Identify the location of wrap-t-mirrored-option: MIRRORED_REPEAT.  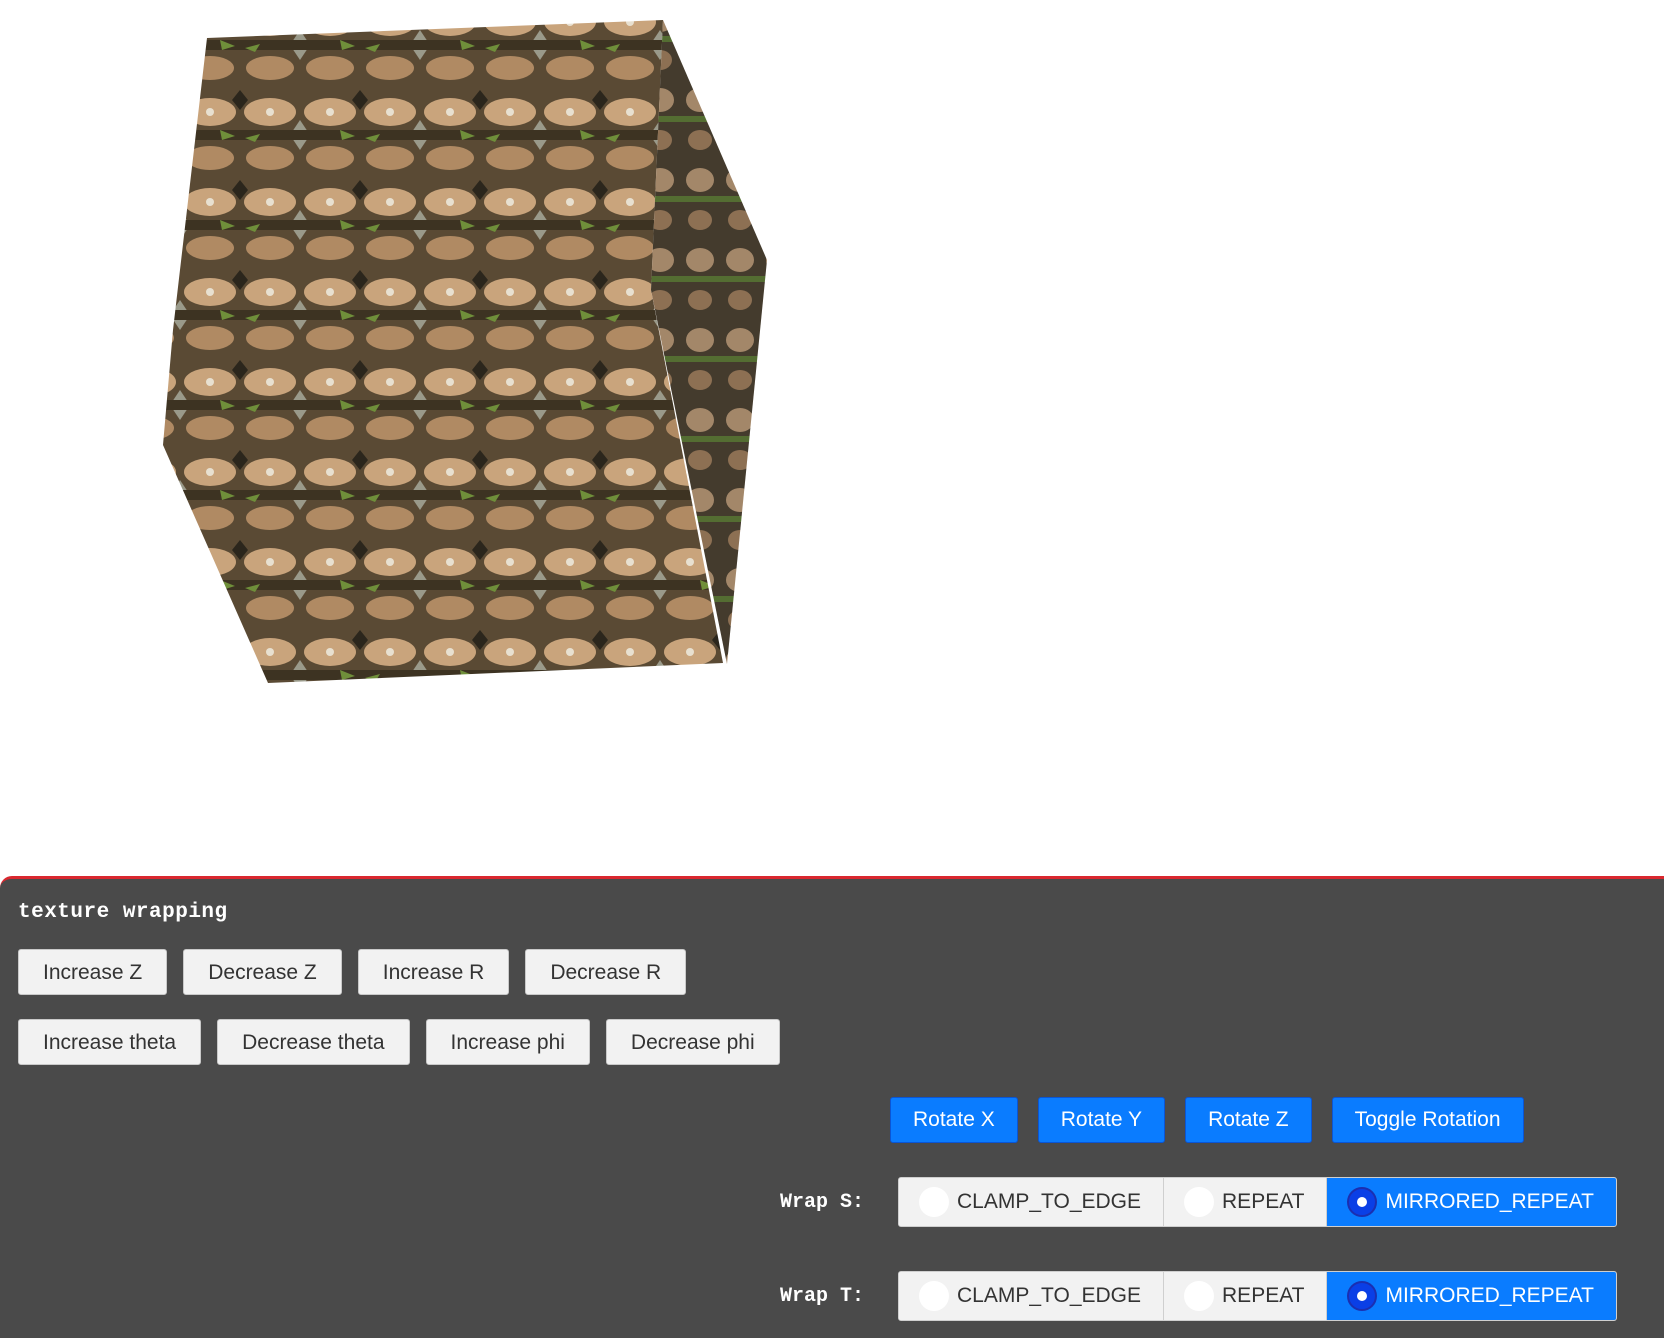
(1471, 1296).